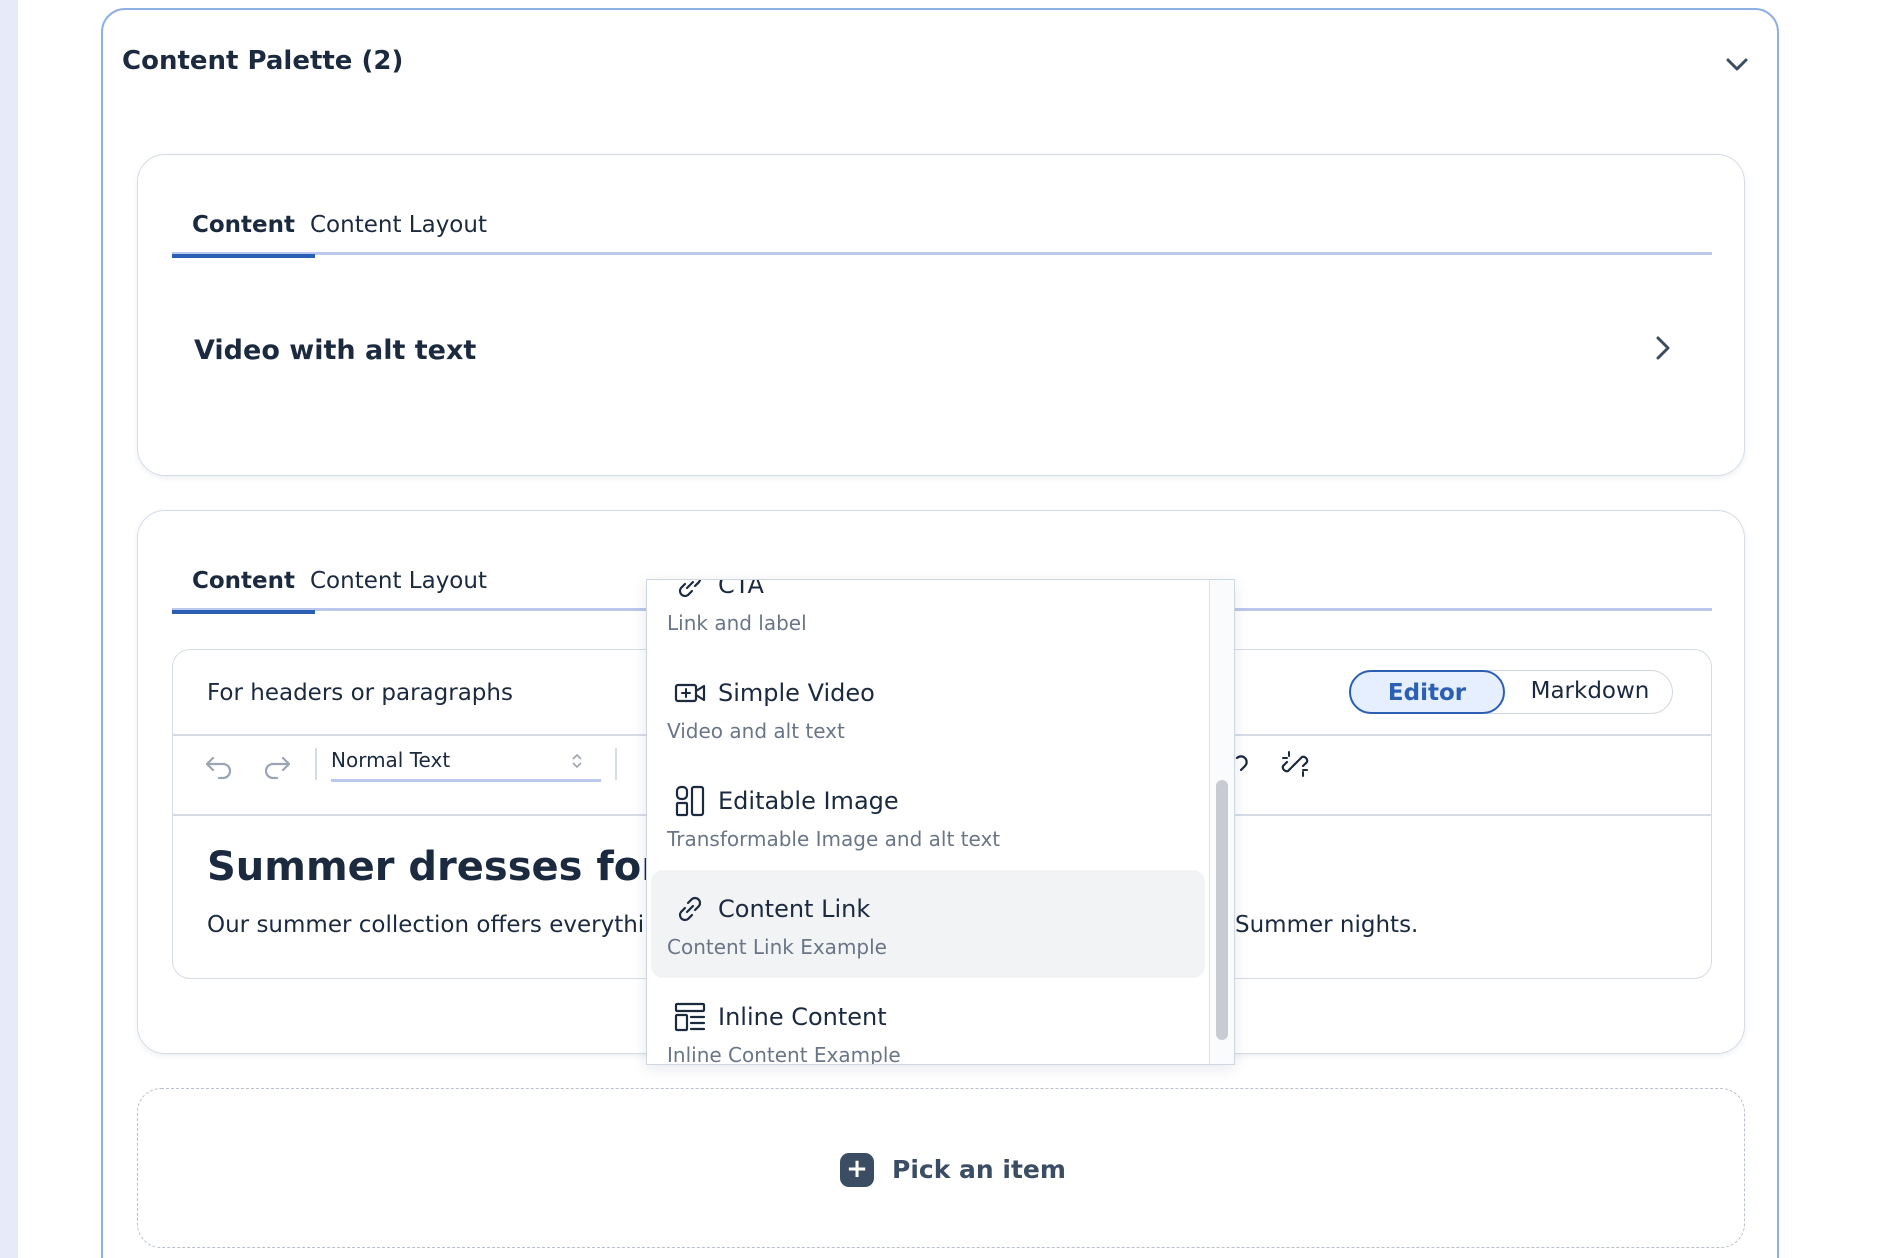 This screenshot has width=1880, height=1258. Describe the element at coordinates (1326, 925) in the screenshot. I see `editor-paragraph-continued: Summer nights.` at that location.